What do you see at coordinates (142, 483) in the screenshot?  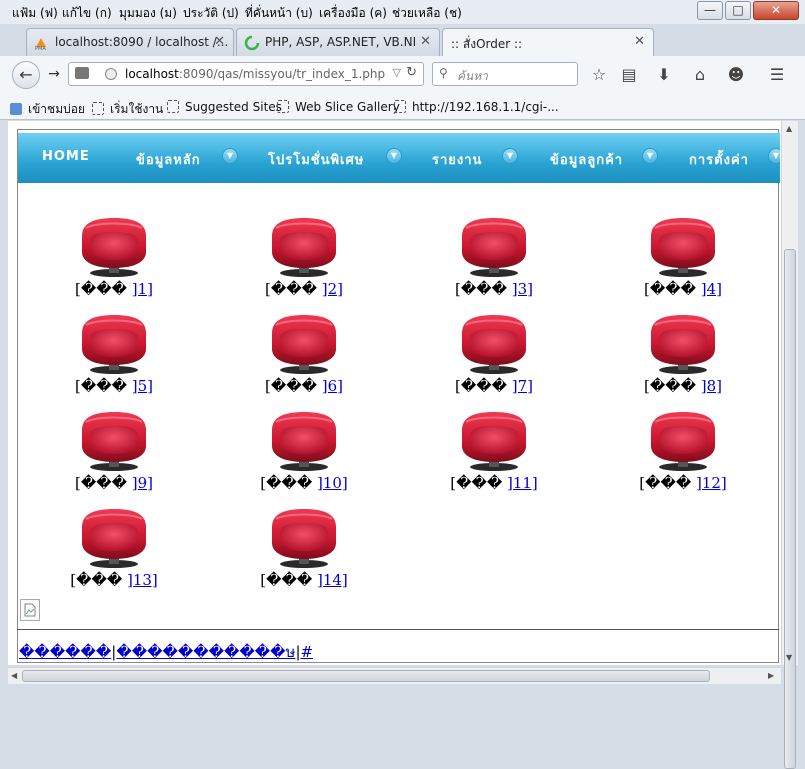 I see `table-link: ]9]` at bounding box center [142, 483].